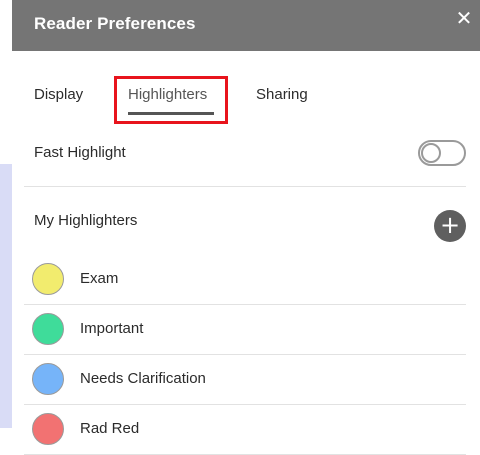  I want to click on toggle-knob, so click(431, 153).